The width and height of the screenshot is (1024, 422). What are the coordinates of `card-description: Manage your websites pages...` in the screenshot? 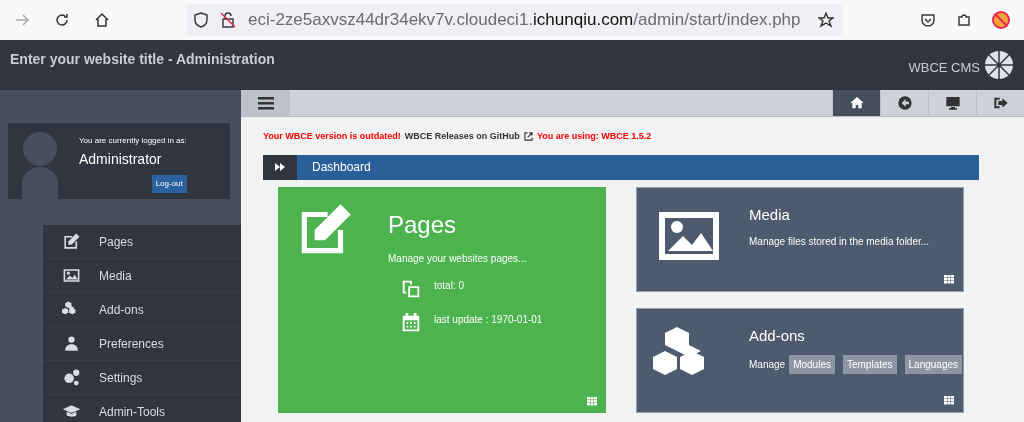 It's located at (457, 258).